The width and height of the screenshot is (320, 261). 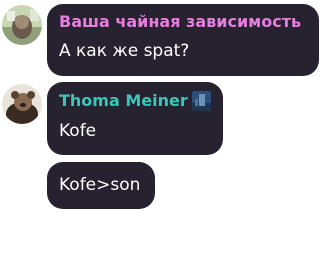 I want to click on sender-name: Ваша чайная зависимость, so click(x=183, y=22).